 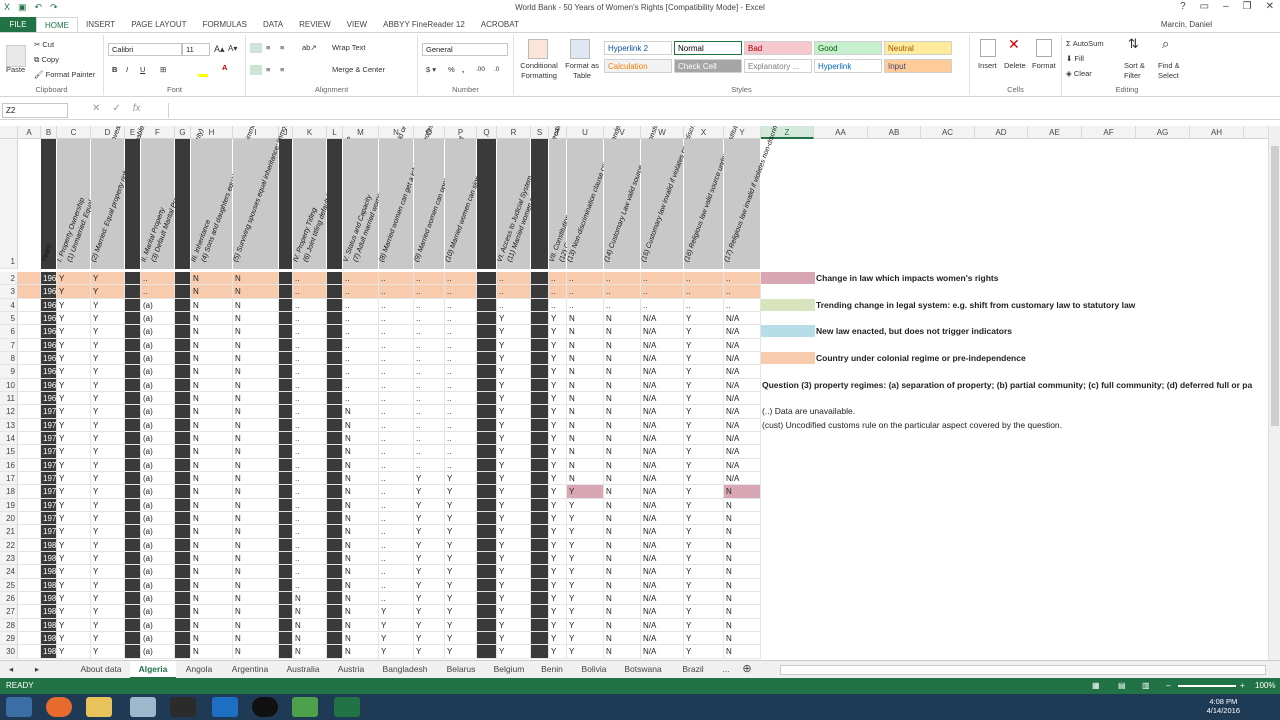 What do you see at coordinates (74, 332) in the screenshot?
I see `cell-c6: Y` at bounding box center [74, 332].